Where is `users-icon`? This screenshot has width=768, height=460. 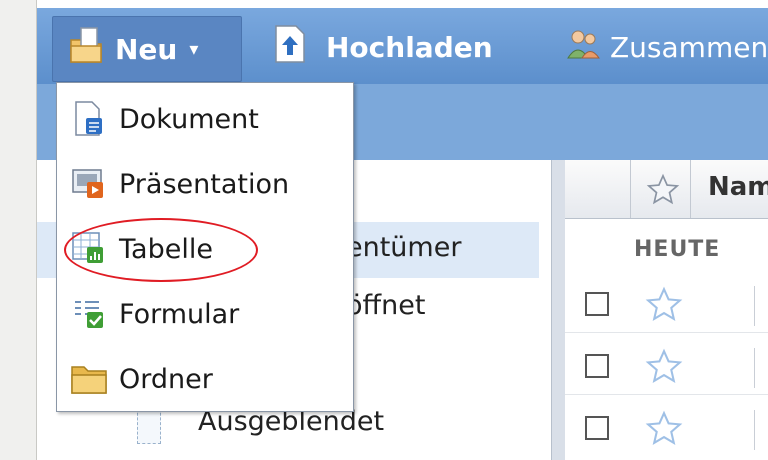
users-icon is located at coordinates (583, 47).